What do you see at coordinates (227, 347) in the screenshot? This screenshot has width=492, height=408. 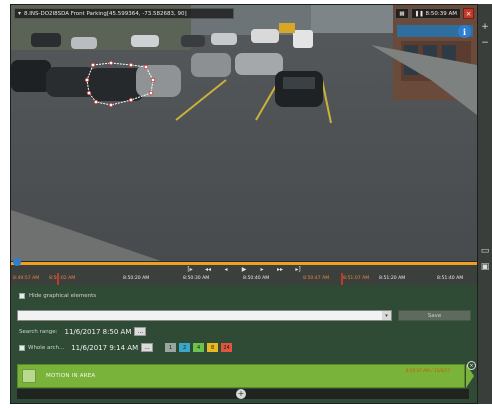 I see `hour-chip-24: 24` at bounding box center [227, 347].